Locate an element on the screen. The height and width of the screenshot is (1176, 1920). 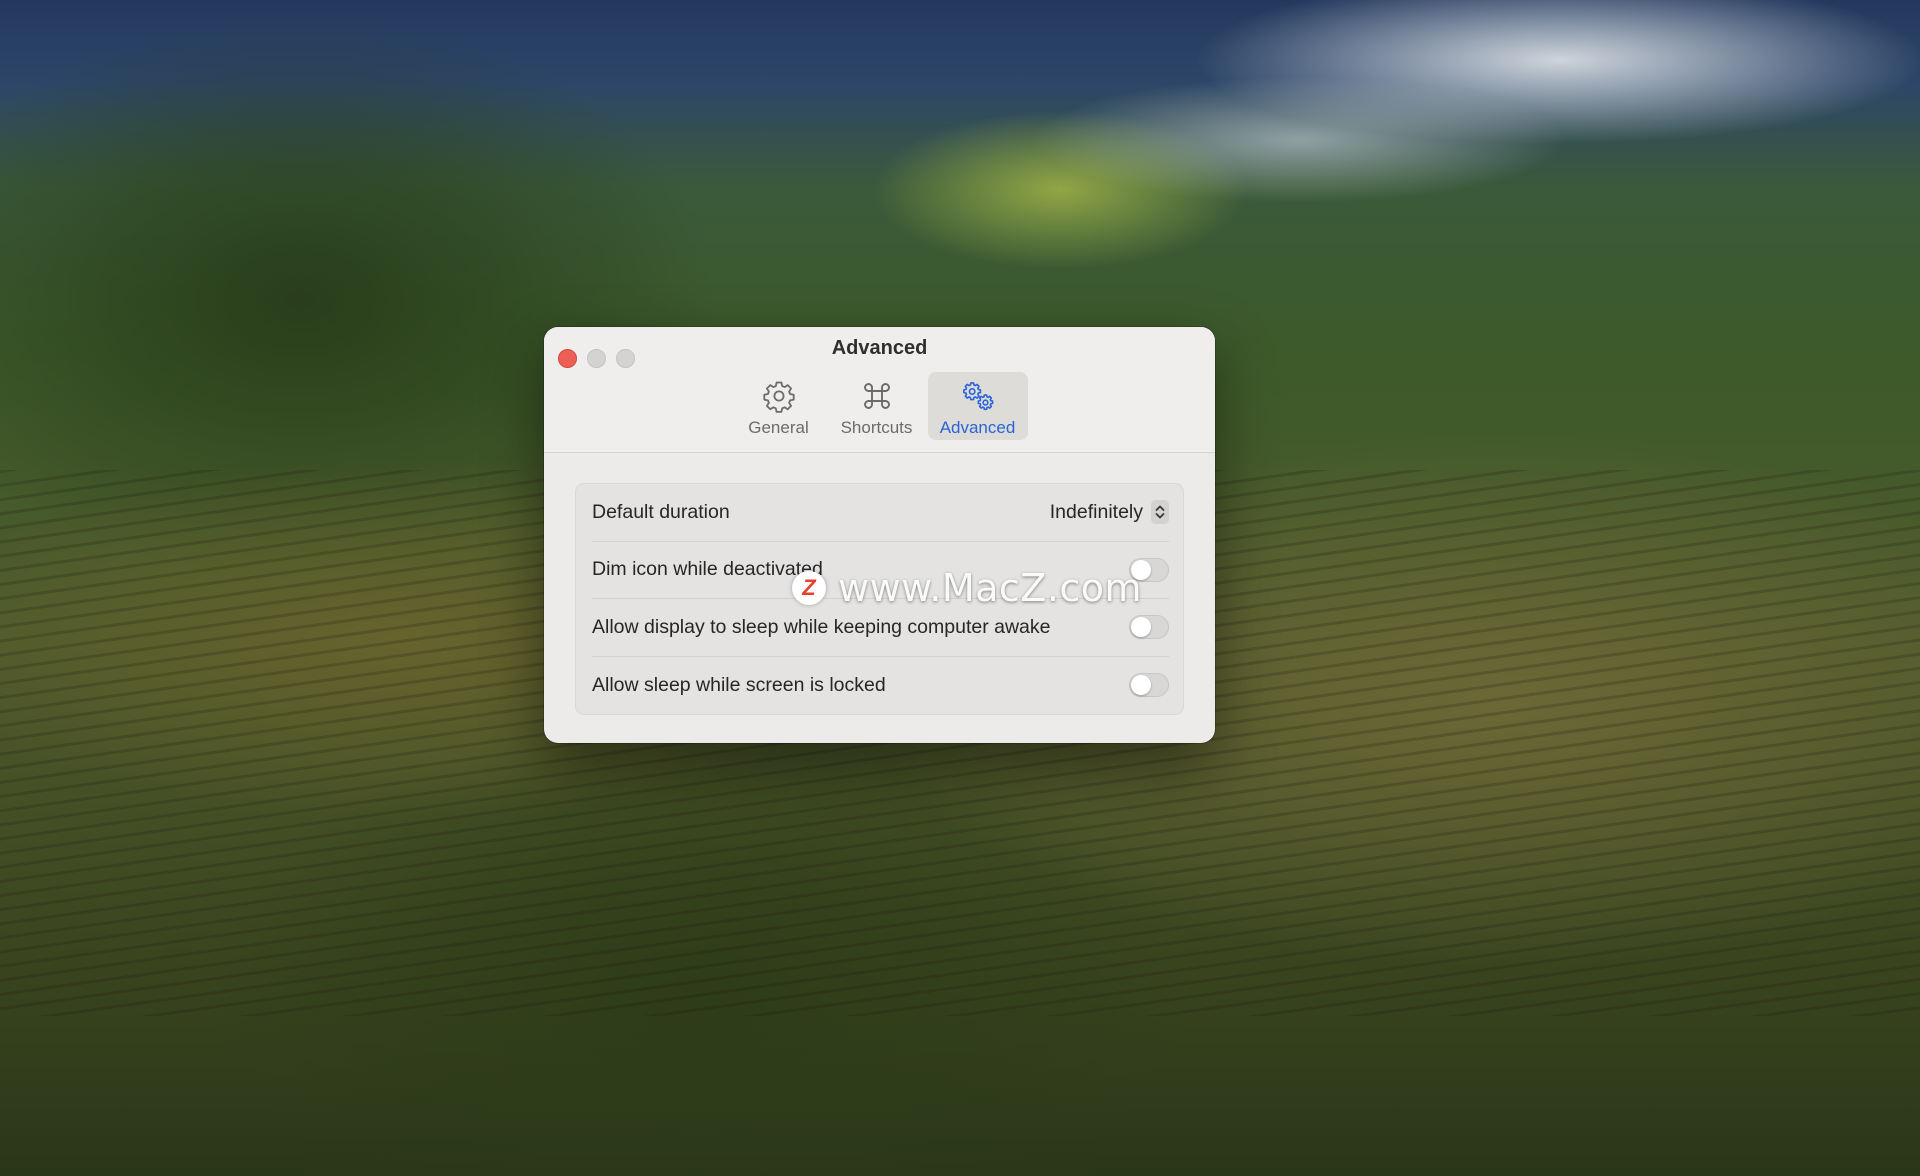
dim-icon-toggle is located at coordinates (1149, 569).